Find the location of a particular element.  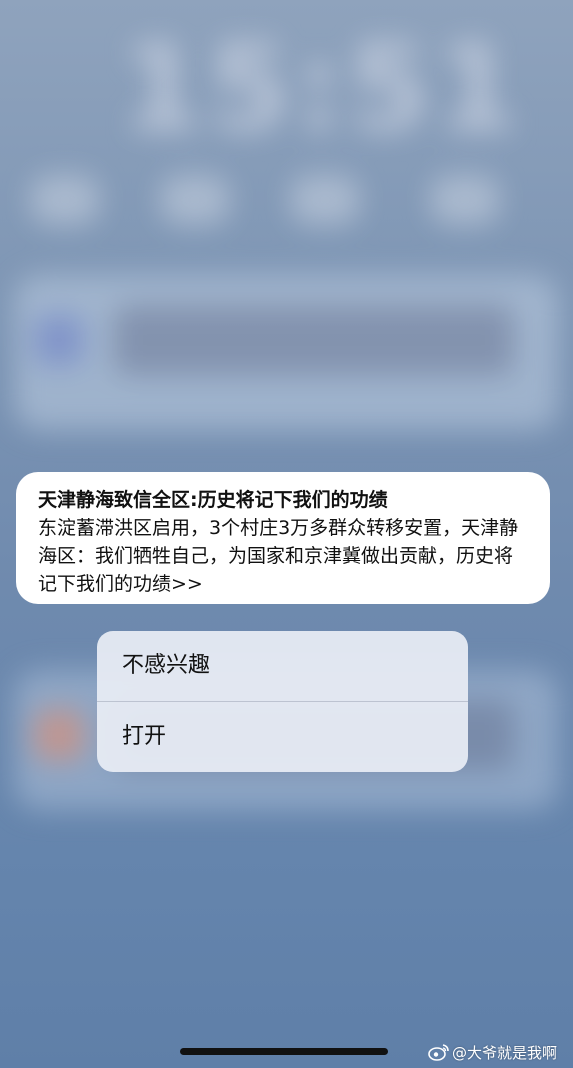

menu-item-not-interested: 不感兴趣 is located at coordinates (282, 666).